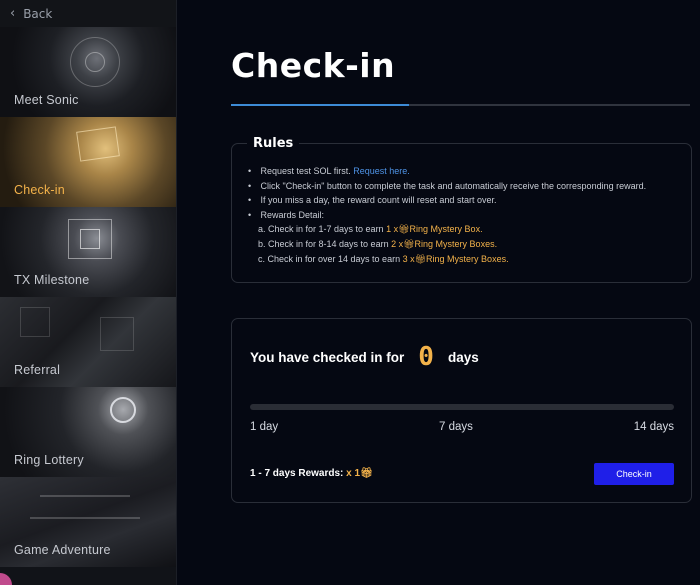  Describe the element at coordinates (264, 427) in the screenshot. I see `milestone-1-day: 1 day` at that location.